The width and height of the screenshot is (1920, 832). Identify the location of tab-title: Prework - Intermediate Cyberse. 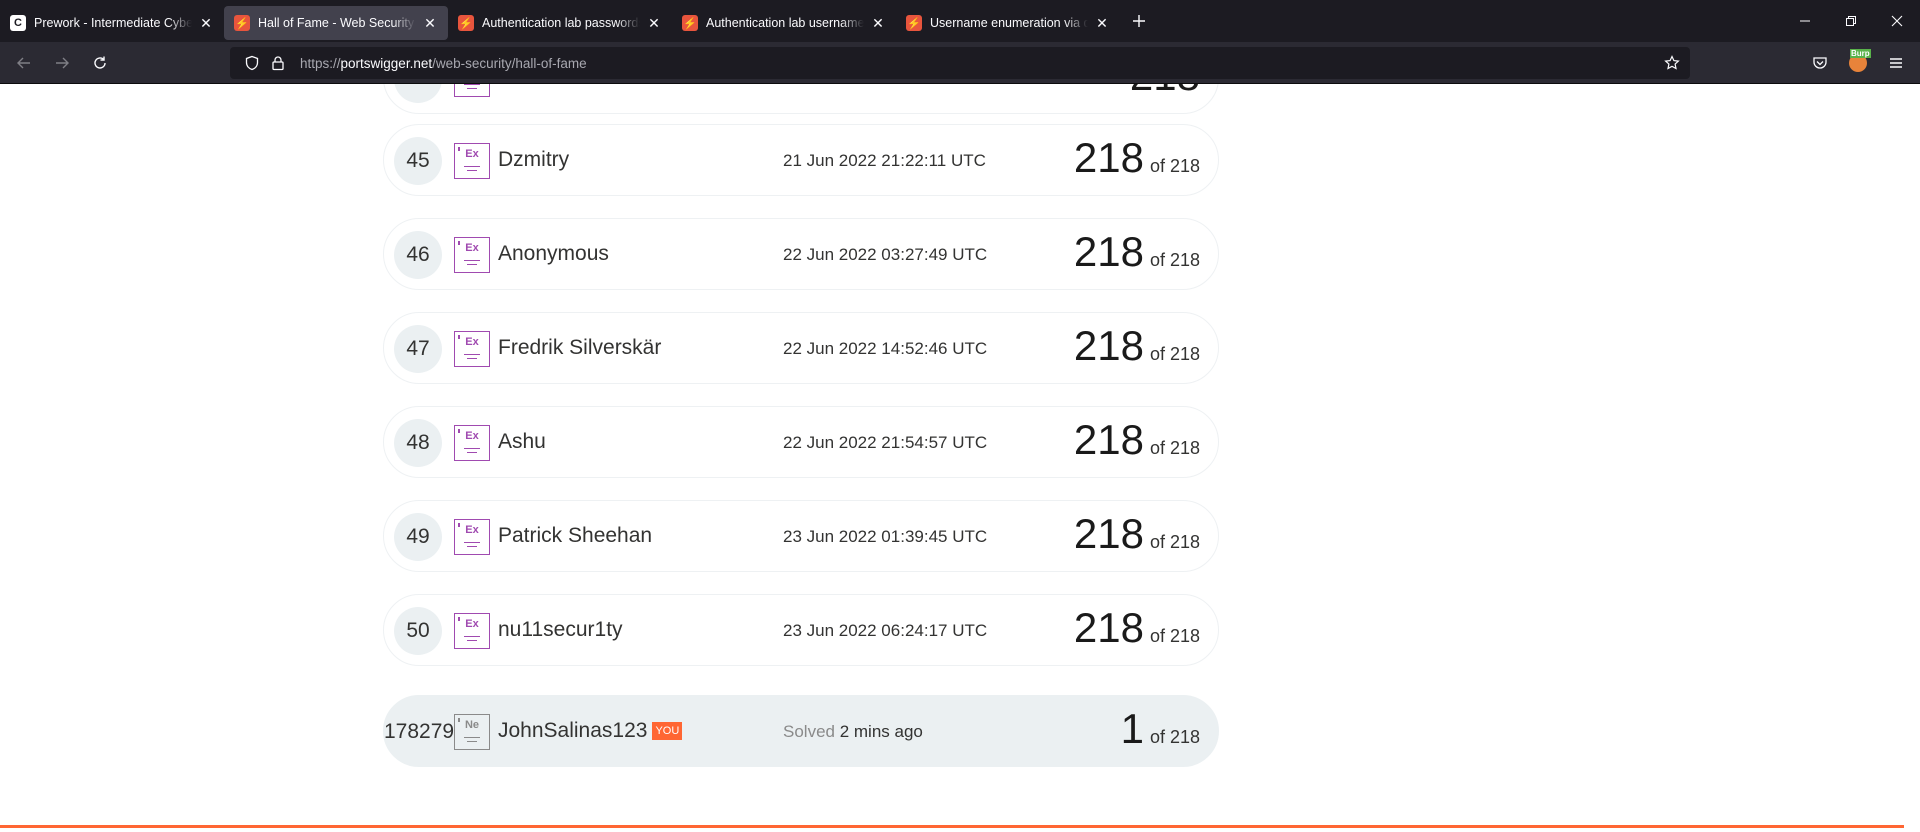
(113, 23).